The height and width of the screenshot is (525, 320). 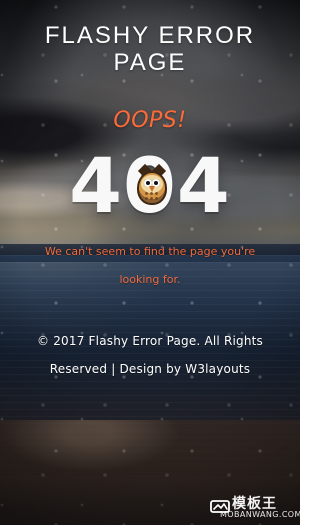 What do you see at coordinates (150, 120) in the screenshot?
I see `oops-heading: OOPS!` at bounding box center [150, 120].